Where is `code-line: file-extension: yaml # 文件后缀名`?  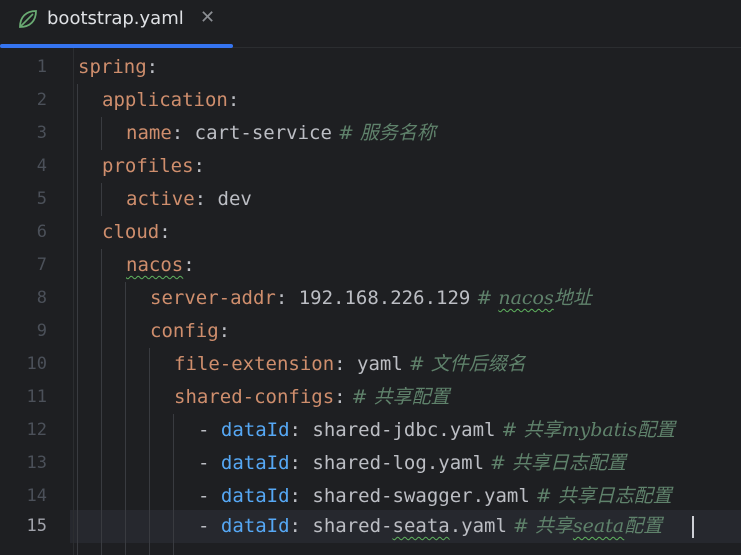
code-line: file-extension: yaml # 文件后缀名 is located at coordinates (350, 364).